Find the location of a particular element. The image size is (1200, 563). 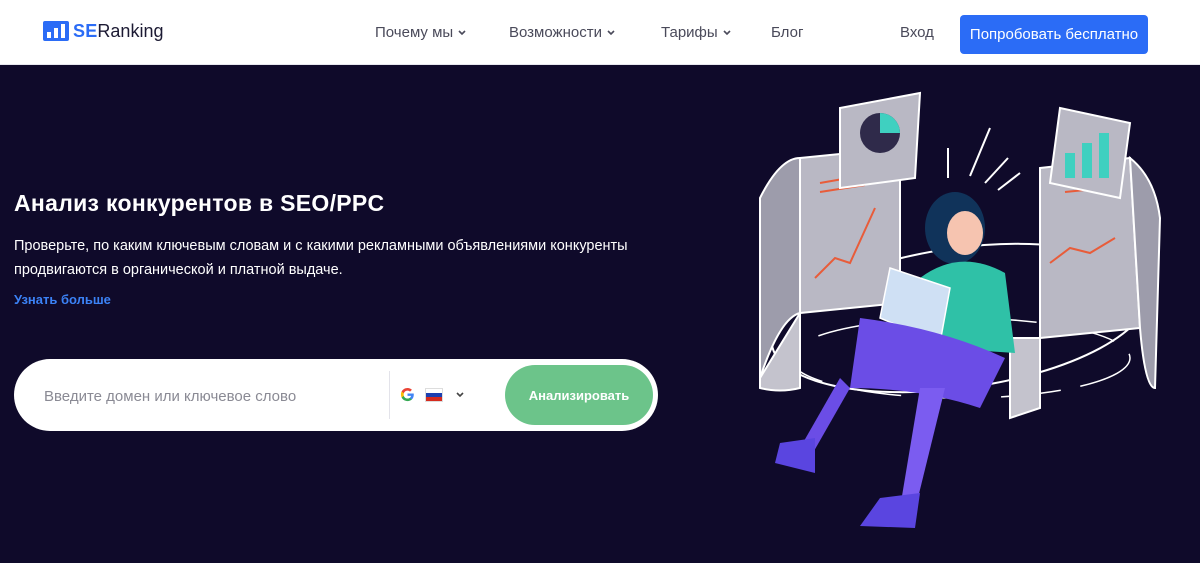

se-ranking-logo: SE Ranking is located at coordinates (103, 31).